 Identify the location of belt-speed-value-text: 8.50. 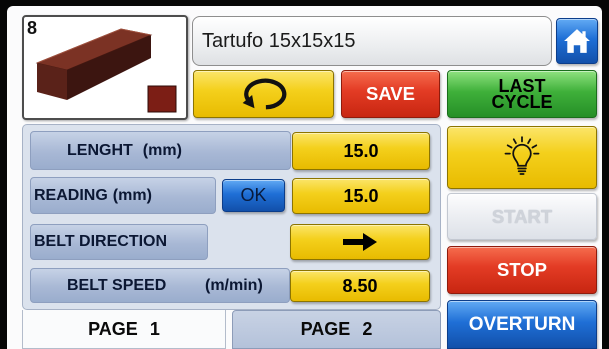
(360, 285).